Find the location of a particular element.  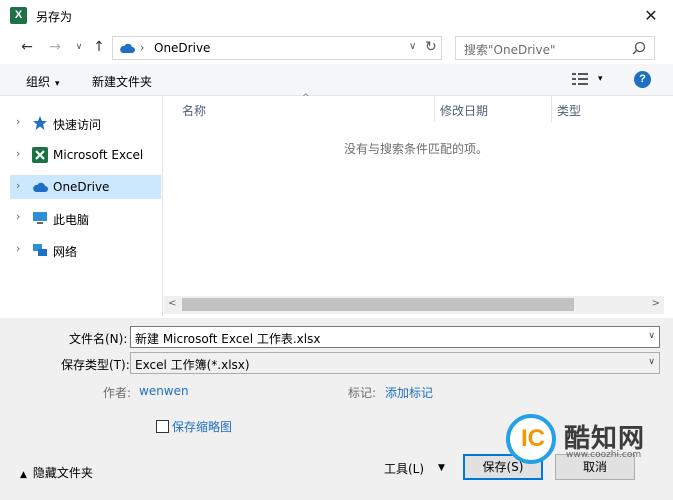

watermark-url: www.coozhi.com is located at coordinates (604, 455).